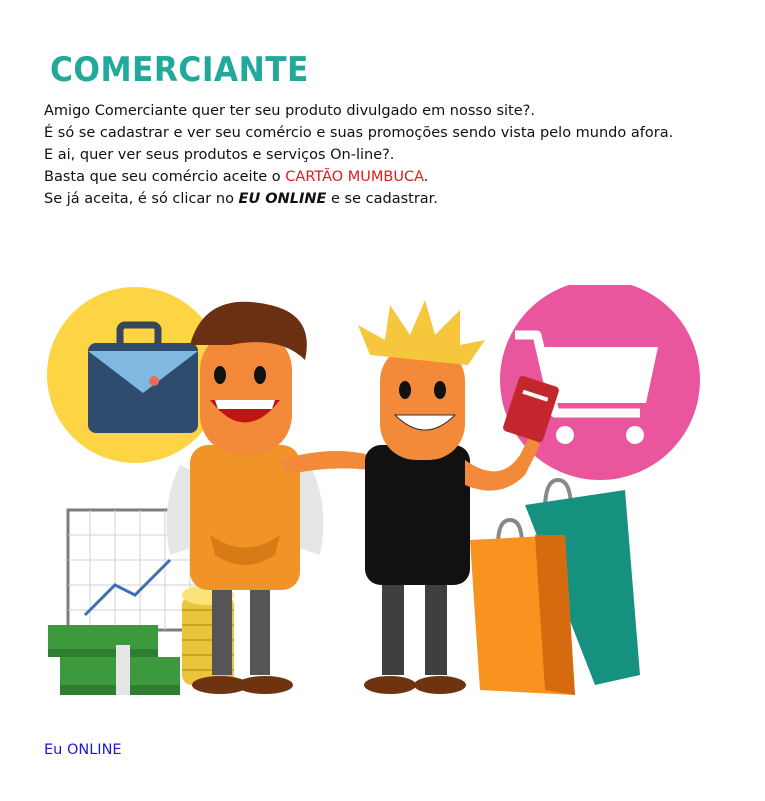  I want to click on cartao-mumbuca-highlight: CARTÃO MUMBUCA, so click(354, 177).